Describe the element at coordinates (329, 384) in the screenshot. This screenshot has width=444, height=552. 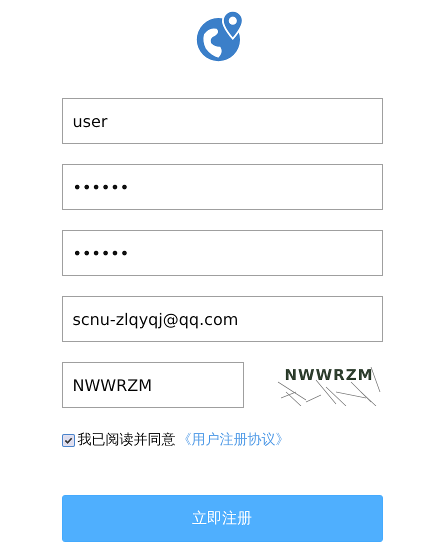
I see `captcha-image: NWWRZM` at that location.